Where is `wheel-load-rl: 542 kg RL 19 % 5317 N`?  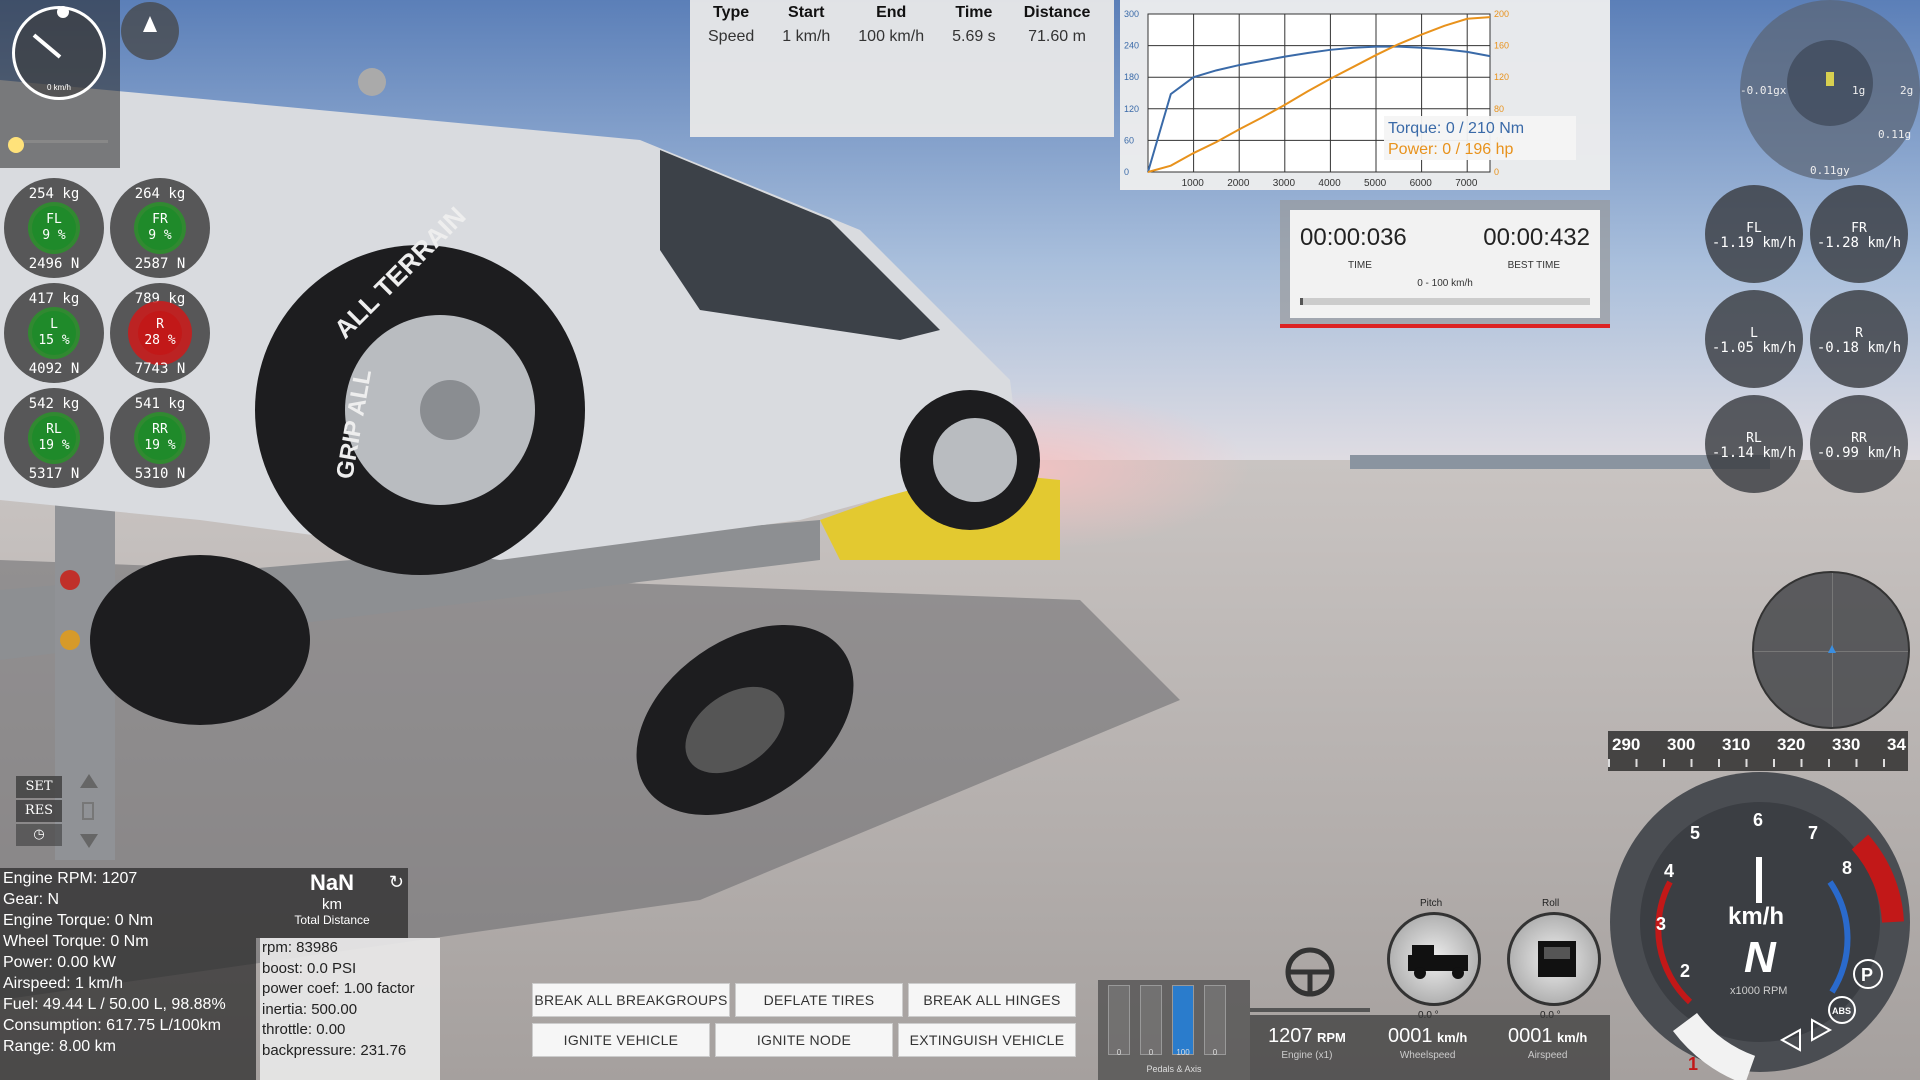
wheel-load-rl: 542 kg RL 19 % 5317 N is located at coordinates (54, 438).